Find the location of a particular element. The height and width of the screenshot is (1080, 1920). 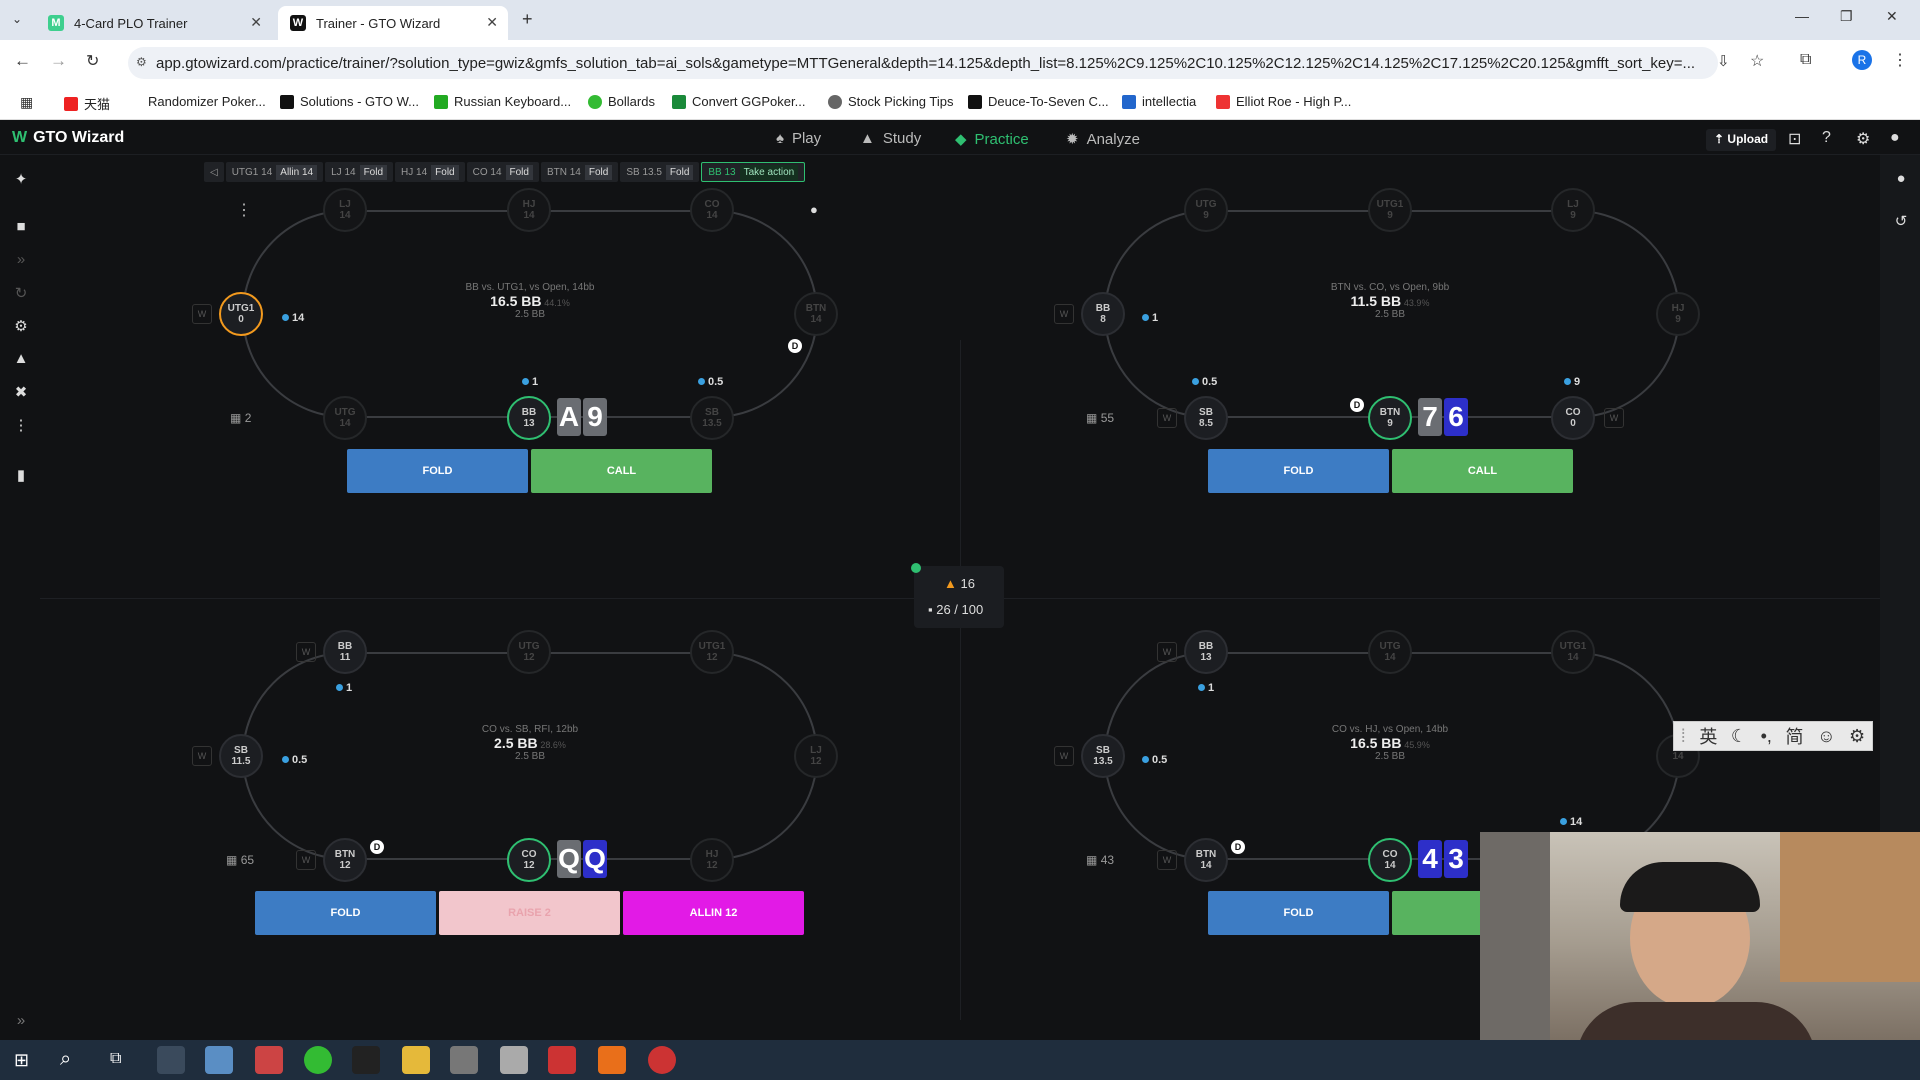

action-pill: UTG1 14 Allin 14 is located at coordinates (274, 172).